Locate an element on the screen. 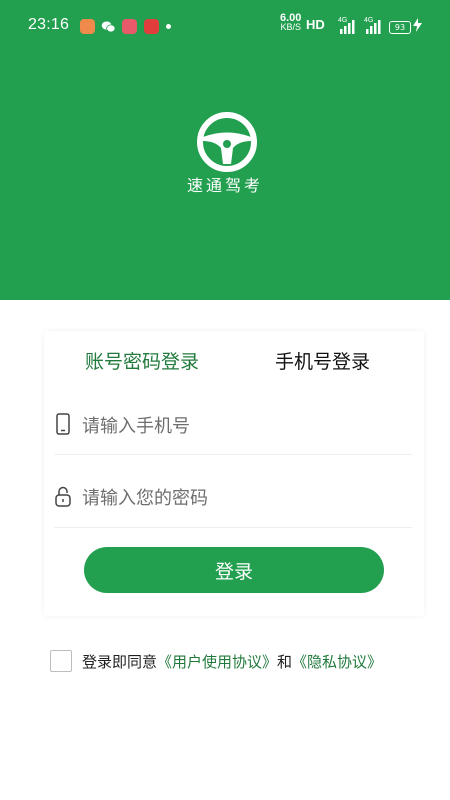 The height and width of the screenshot is (800, 450). user-agreement-link: 《用户使用协议》 is located at coordinates (217, 662).